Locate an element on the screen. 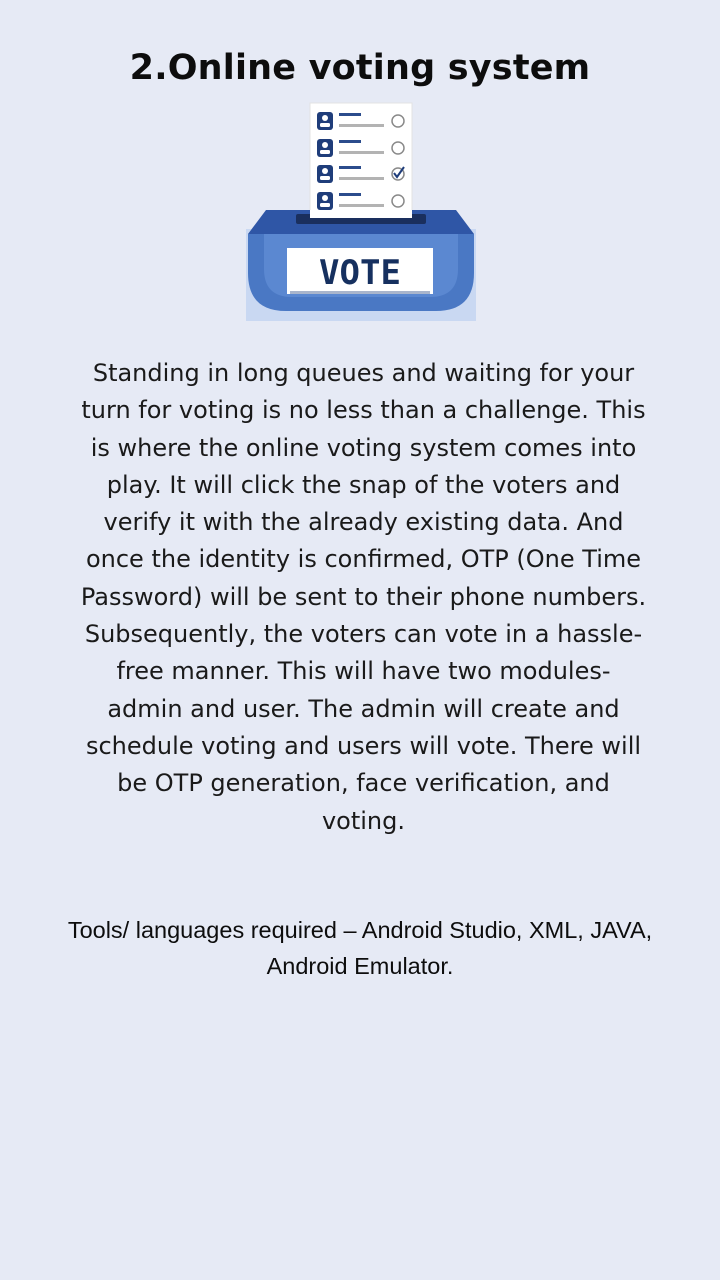 The width and height of the screenshot is (720, 1280). vote-label: VOTE is located at coordinates (360, 273).